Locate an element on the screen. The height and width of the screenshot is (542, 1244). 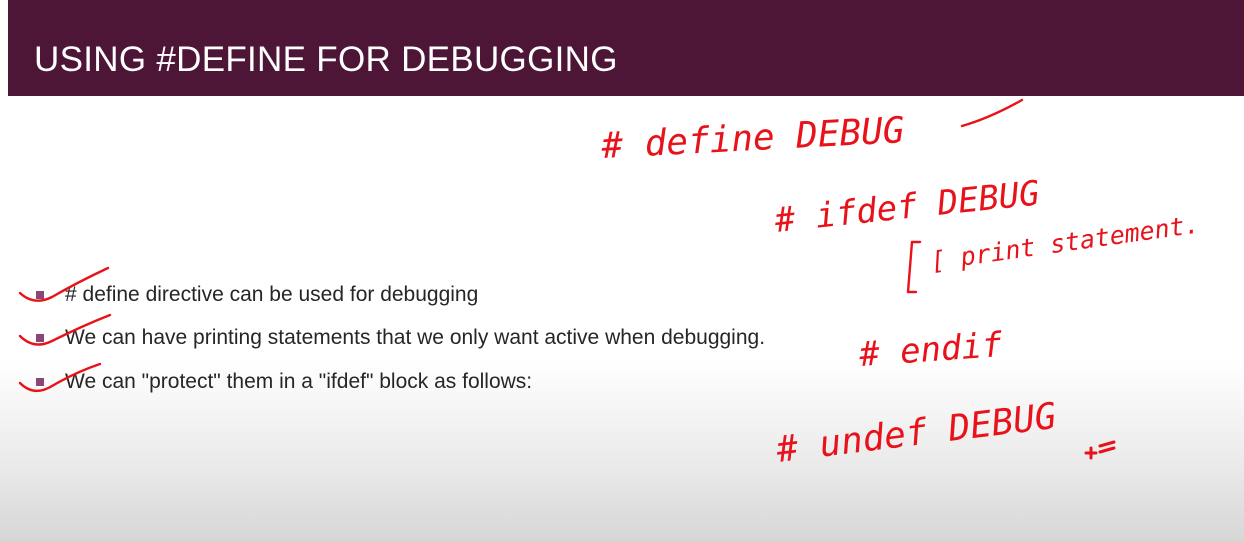
pen-cursor-icon is located at coordinates (1100, 450).